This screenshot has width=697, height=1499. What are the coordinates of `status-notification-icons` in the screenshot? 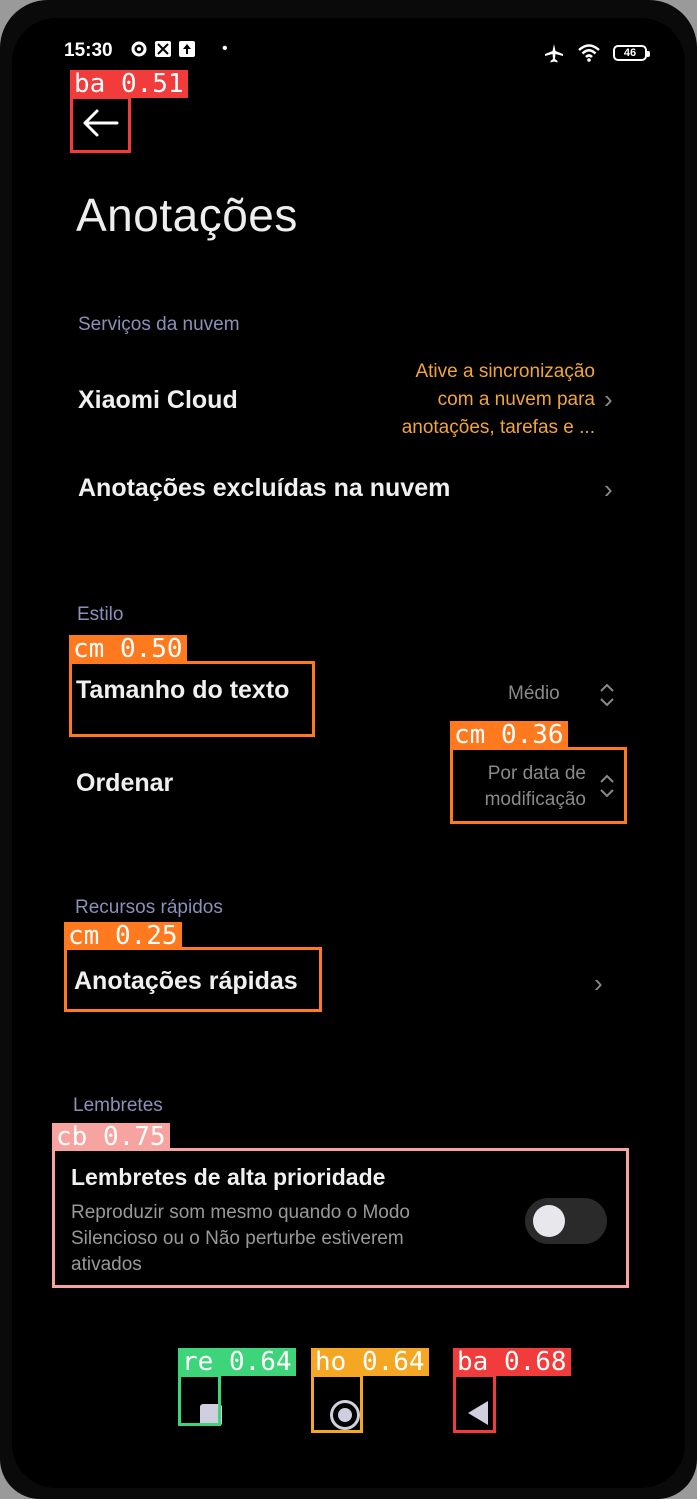 It's located at (163, 49).